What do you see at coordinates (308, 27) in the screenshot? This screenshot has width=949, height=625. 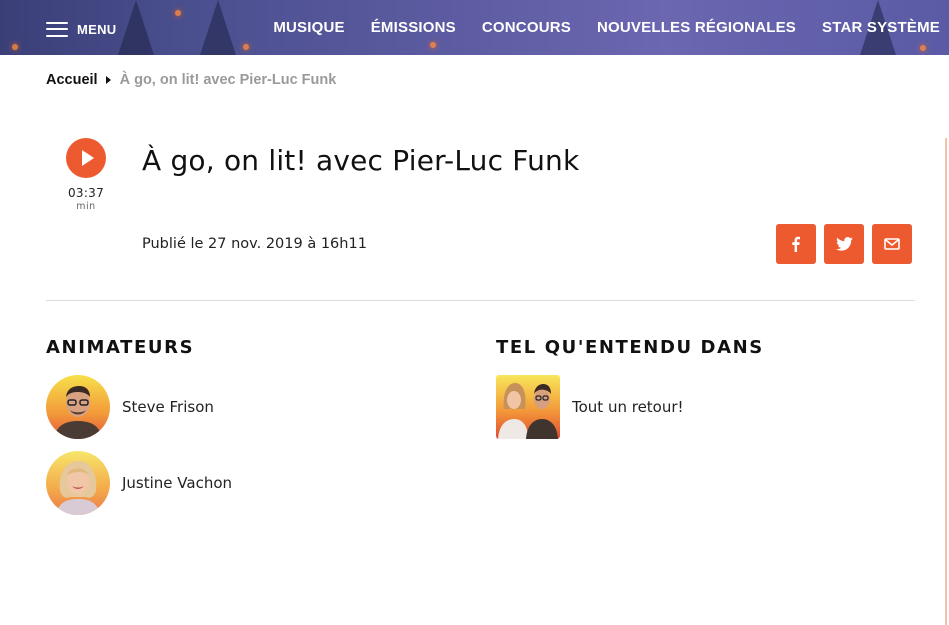 I see `nav-item-musique: MUSIQUE` at bounding box center [308, 27].